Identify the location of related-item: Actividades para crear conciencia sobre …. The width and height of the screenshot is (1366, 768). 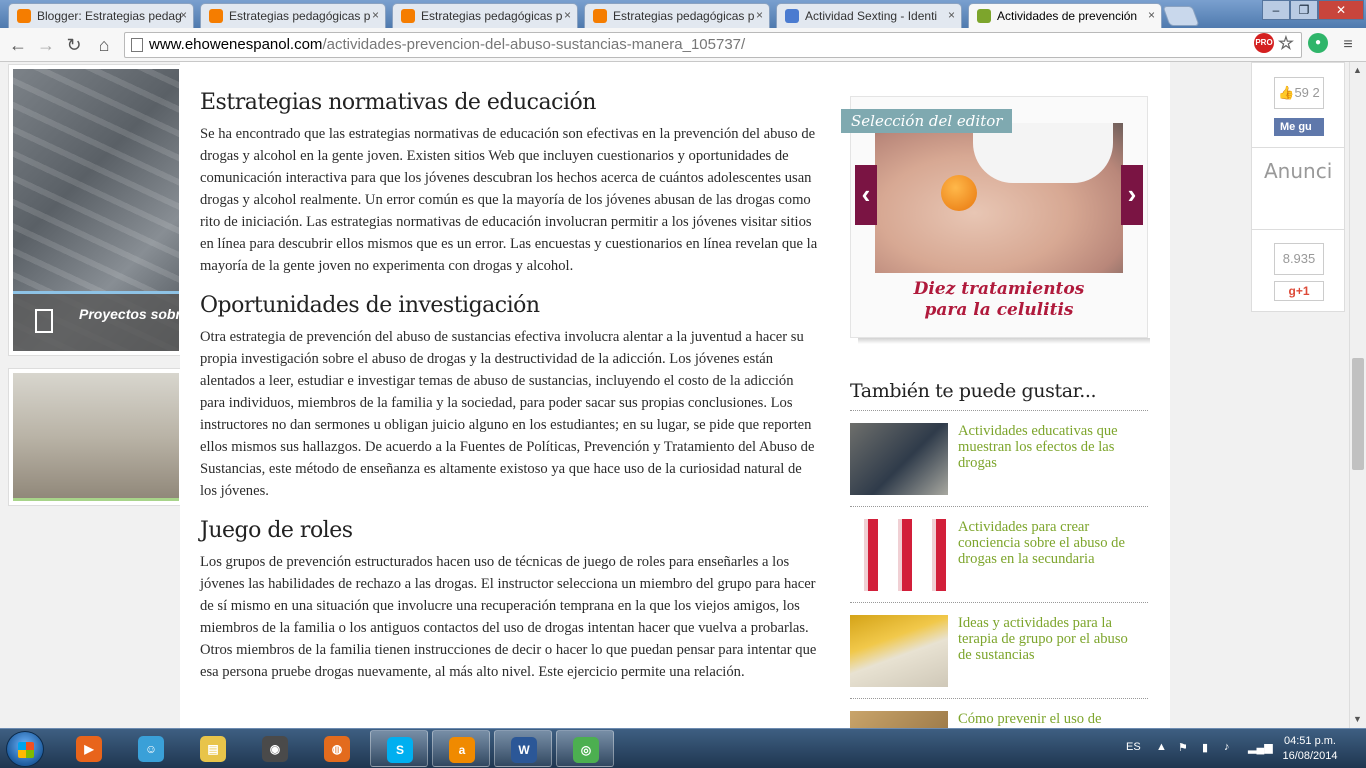
(999, 555).